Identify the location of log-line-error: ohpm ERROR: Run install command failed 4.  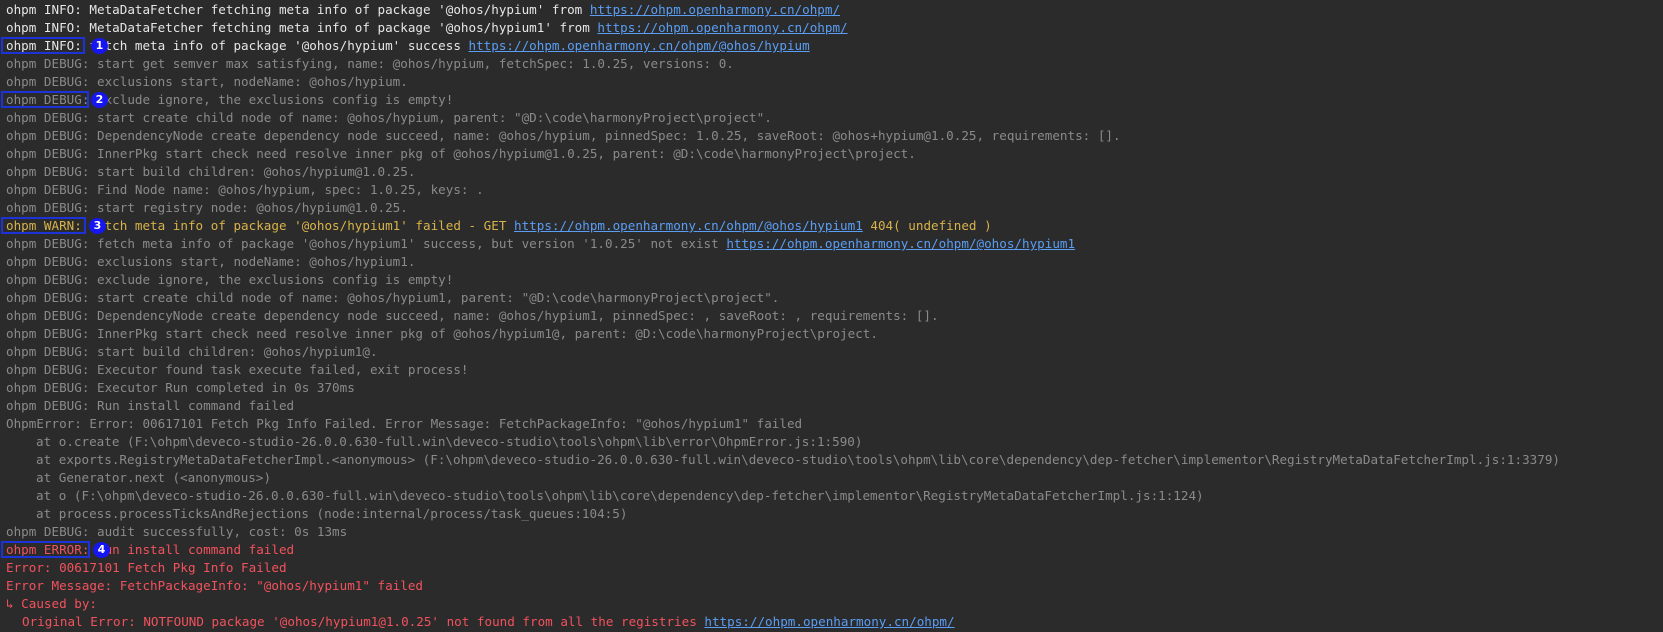
(831, 550).